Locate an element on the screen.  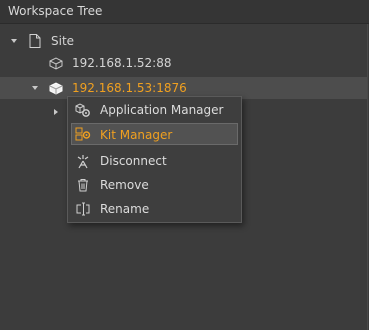
menu-item-label: Disconnect is located at coordinates (133, 161).